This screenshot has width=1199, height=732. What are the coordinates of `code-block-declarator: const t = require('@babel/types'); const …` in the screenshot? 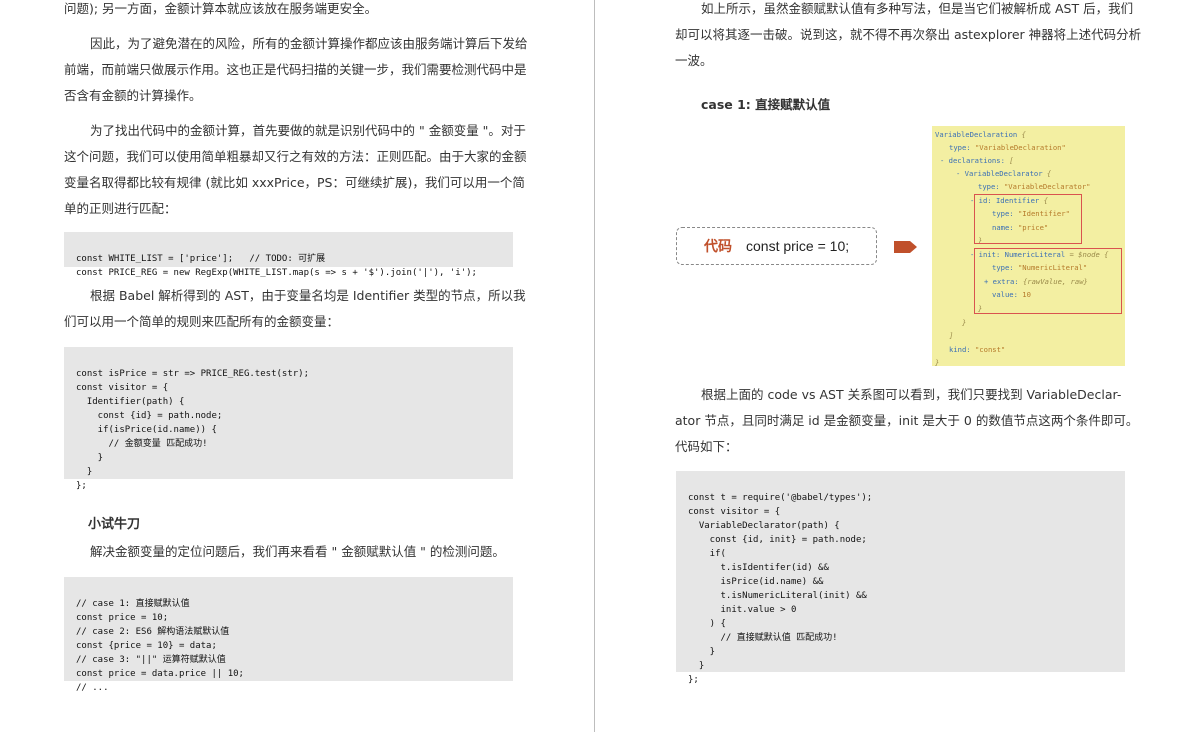 It's located at (900, 578).